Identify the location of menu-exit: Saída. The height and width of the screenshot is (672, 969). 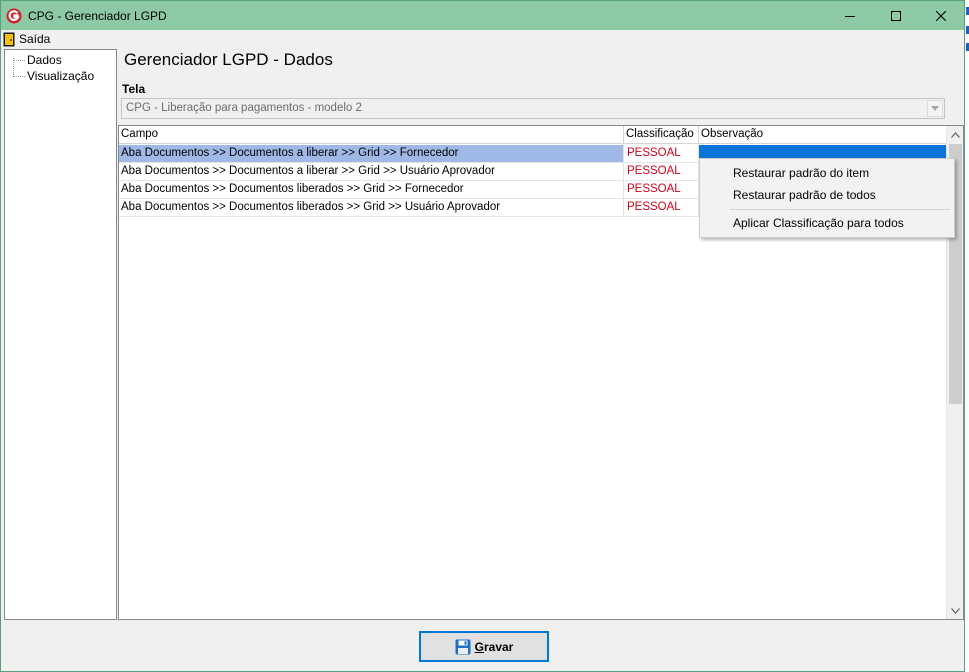
(26, 39).